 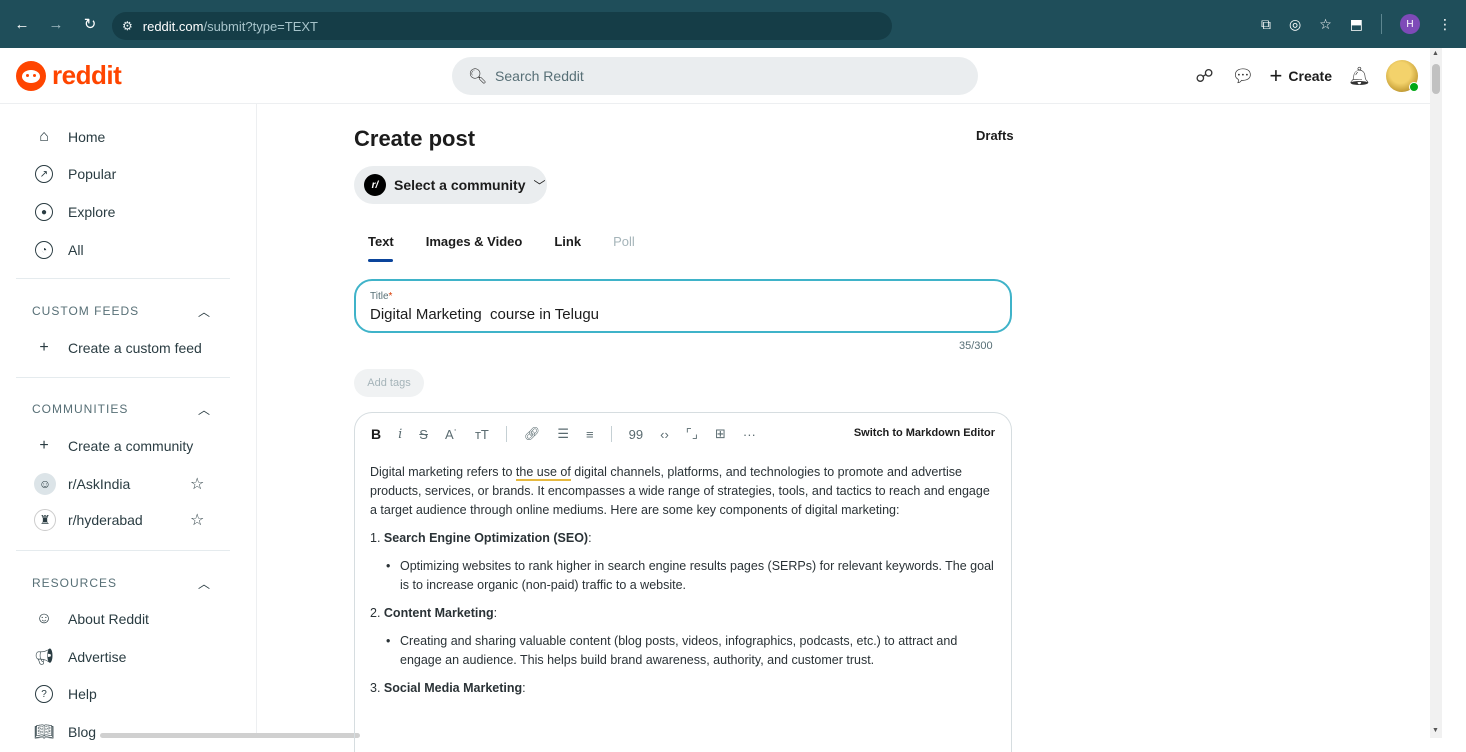 I want to click on resources-heading: RESOURCES, so click(x=74, y=583).